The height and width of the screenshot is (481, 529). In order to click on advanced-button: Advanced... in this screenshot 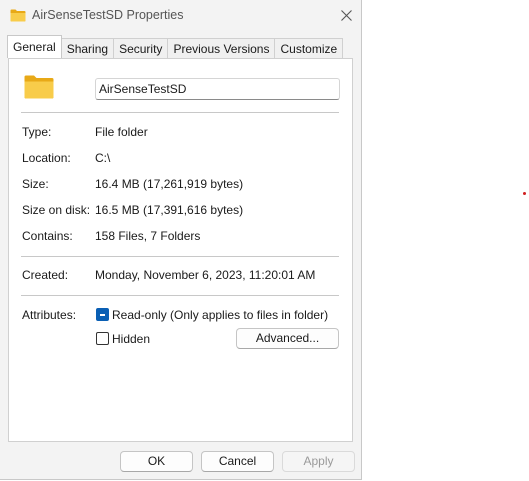, I will do `click(287, 338)`.